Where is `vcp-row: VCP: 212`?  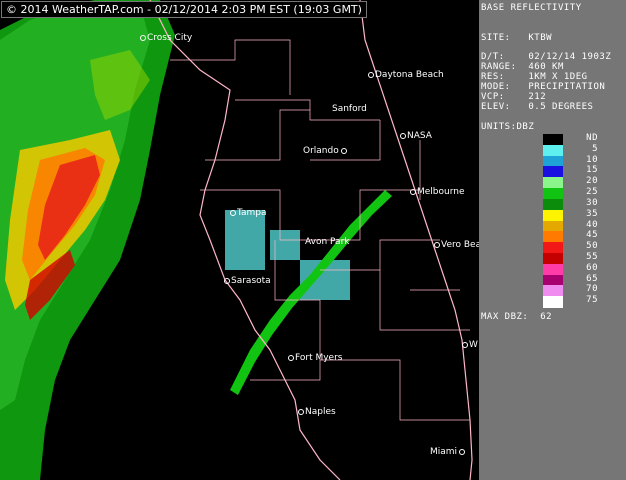
vcp-row: VCP: 212 is located at coordinates (513, 97).